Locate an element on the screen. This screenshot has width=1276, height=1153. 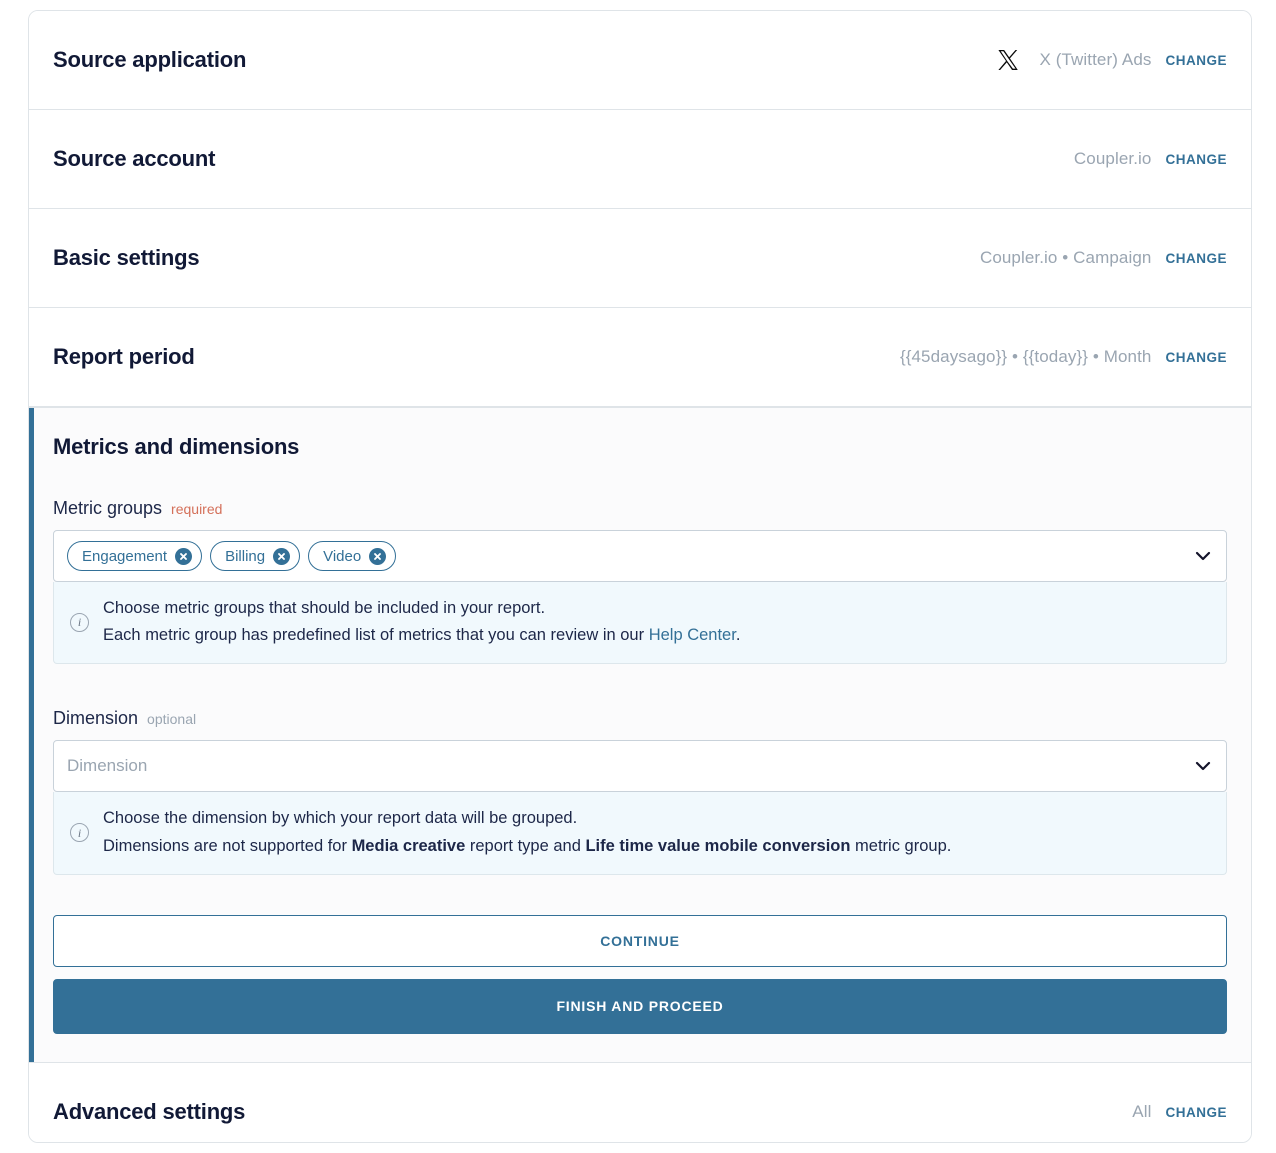
change-button-source-application: CHANGE is located at coordinates (1196, 60).